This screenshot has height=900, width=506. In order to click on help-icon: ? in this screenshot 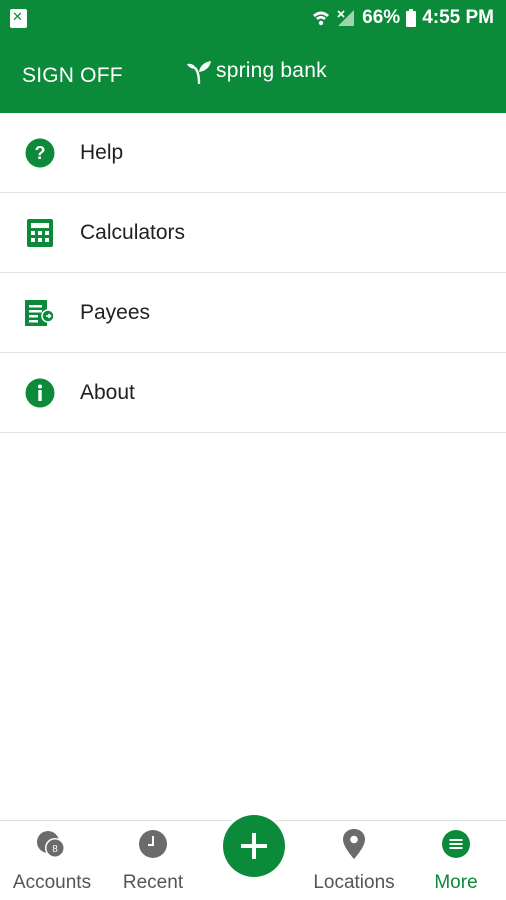, I will do `click(40, 153)`.